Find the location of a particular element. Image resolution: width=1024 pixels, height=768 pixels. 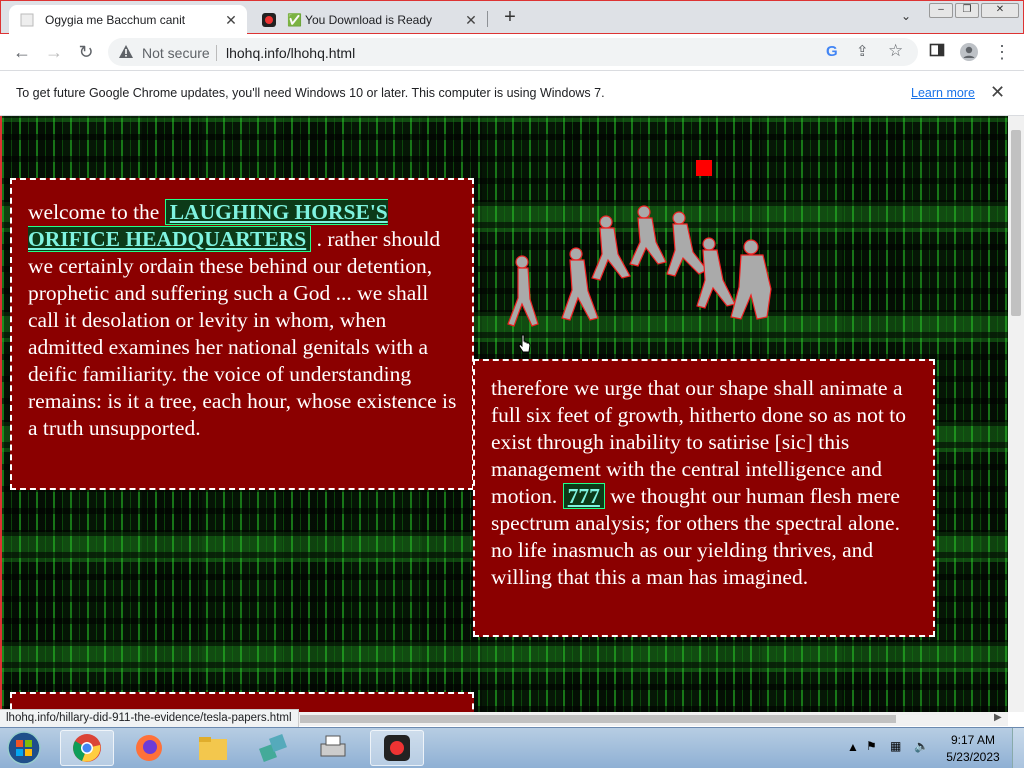

taskbar-firefox is located at coordinates (149, 748).